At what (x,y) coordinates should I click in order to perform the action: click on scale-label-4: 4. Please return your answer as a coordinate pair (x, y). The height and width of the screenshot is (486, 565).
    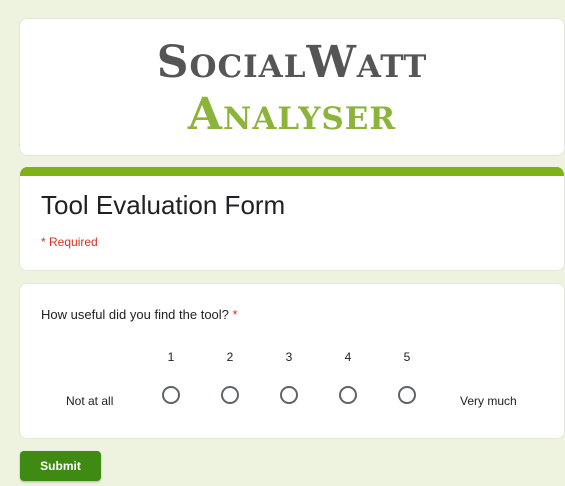
    Looking at the image, I should click on (348, 357).